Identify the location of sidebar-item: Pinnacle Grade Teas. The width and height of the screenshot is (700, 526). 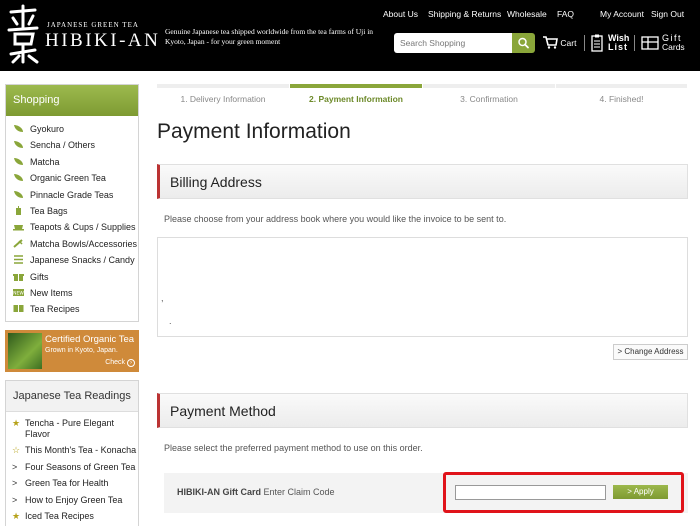
(72, 195).